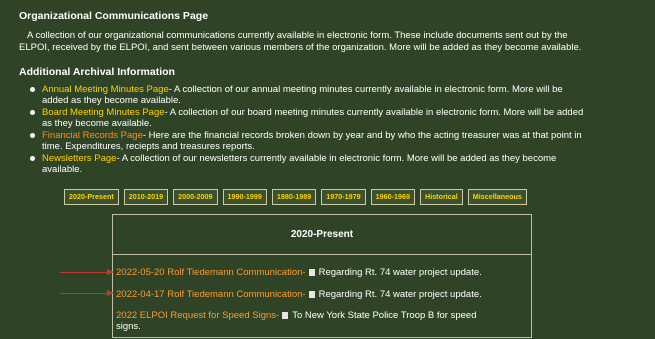 The width and height of the screenshot is (655, 339). What do you see at coordinates (244, 197) in the screenshot?
I see `tab-1990-1999: 1990-1999` at bounding box center [244, 197].